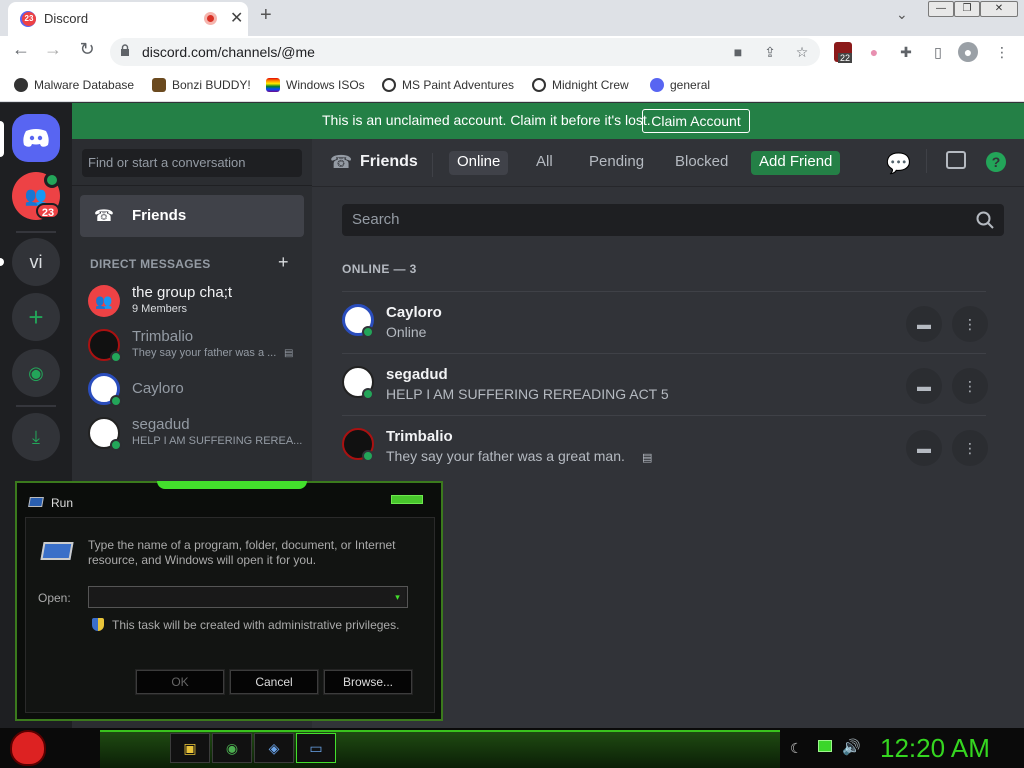 Image resolution: width=1024 pixels, height=768 pixels. What do you see at coordinates (696, 121) in the screenshot?
I see `claim-account-button: Claim Account` at bounding box center [696, 121].